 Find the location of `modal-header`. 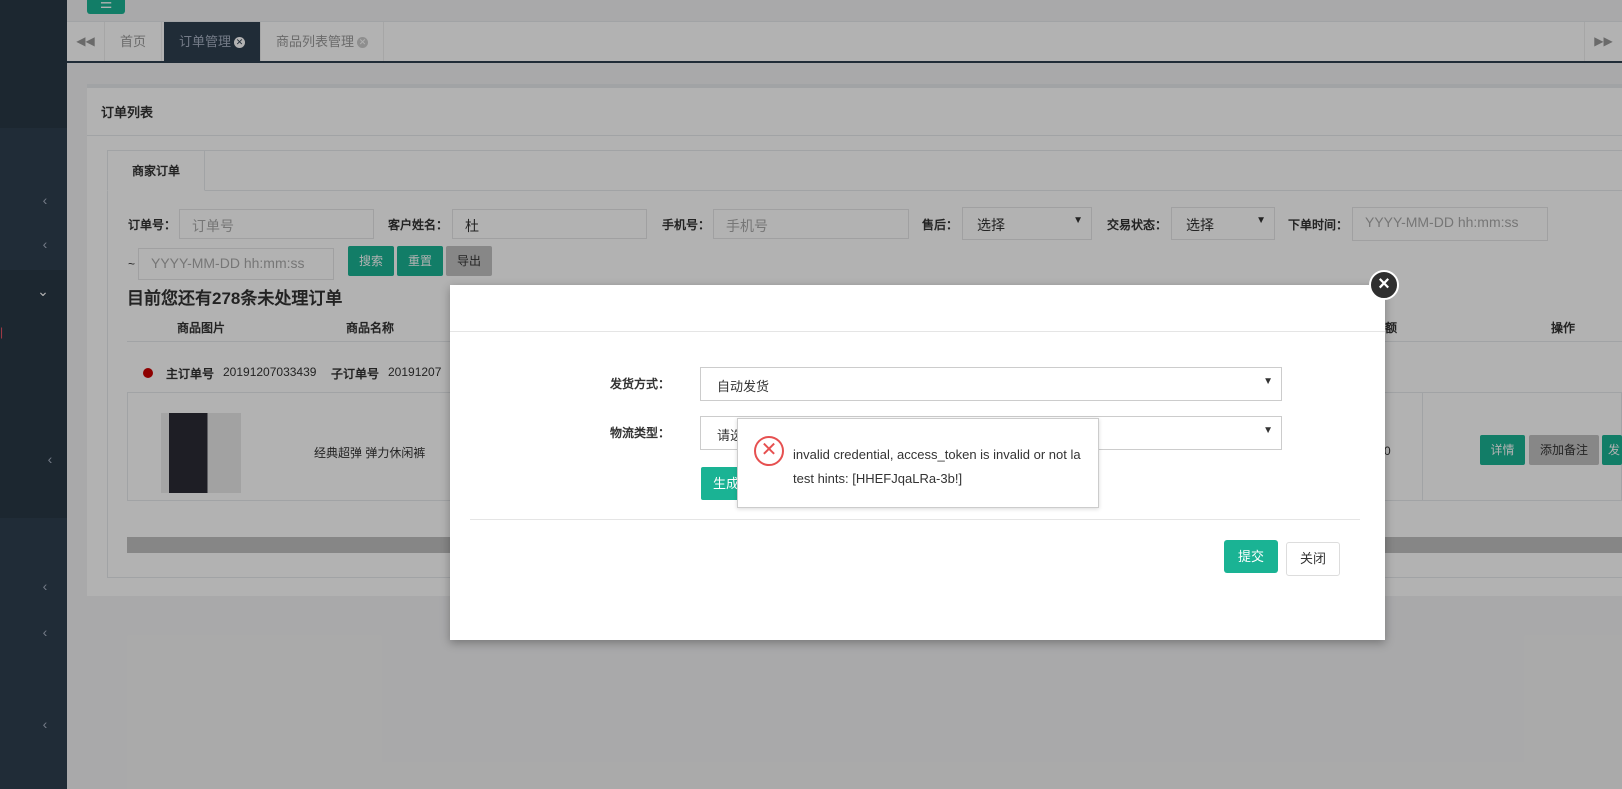

modal-header is located at coordinates (917, 308).